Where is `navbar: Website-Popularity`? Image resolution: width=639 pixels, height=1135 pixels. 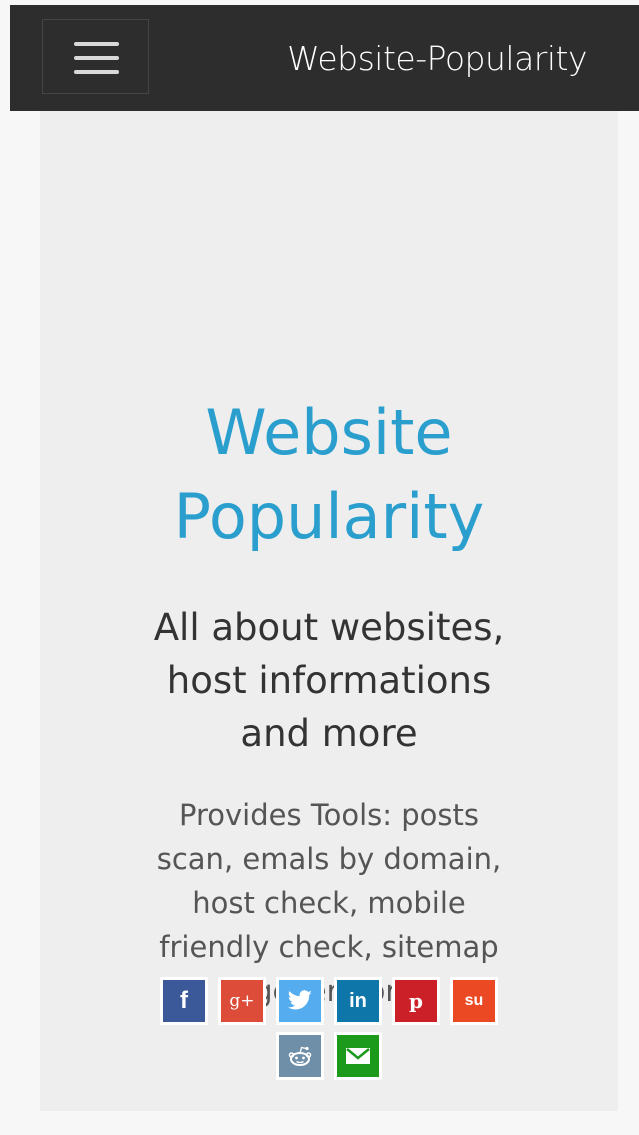 navbar: Website-Popularity is located at coordinates (324, 58).